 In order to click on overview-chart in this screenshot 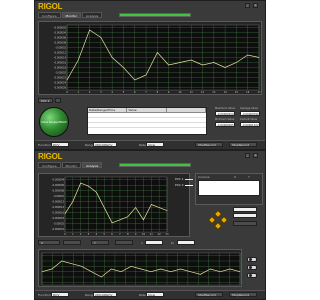, I will do `click(140, 268)`.